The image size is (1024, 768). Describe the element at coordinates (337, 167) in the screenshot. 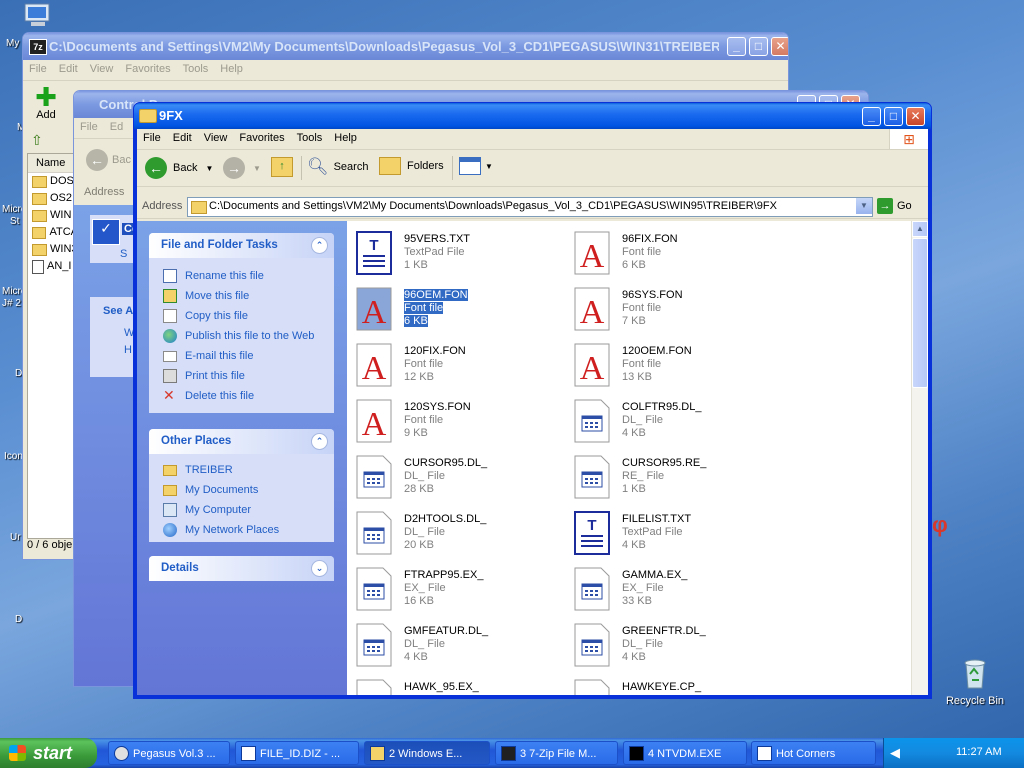

I see `search-button: 🔍︎ Search` at that location.